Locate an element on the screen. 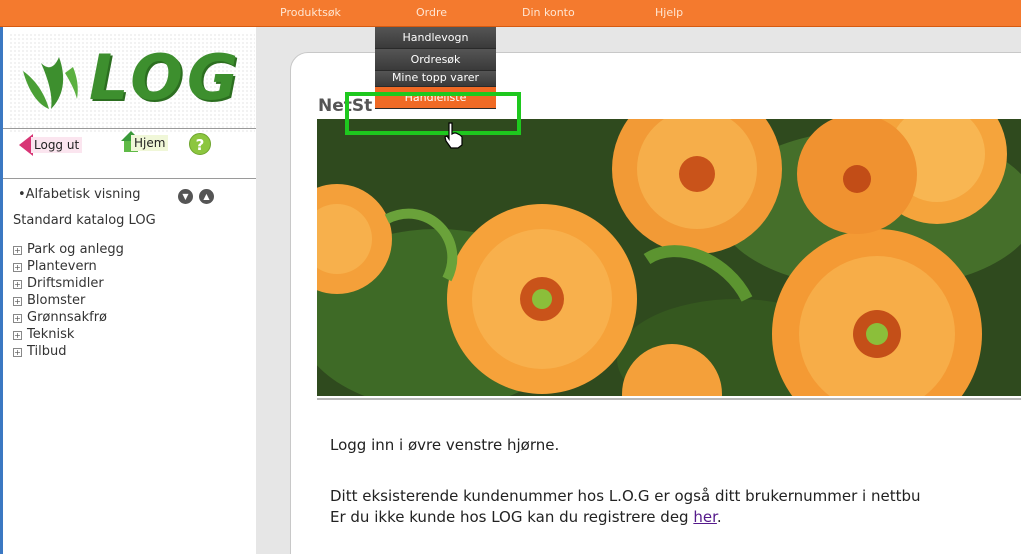 Image resolution: width=1021 pixels, height=554 pixels. menu-item-ordresok: Ordresøk is located at coordinates (435, 60).